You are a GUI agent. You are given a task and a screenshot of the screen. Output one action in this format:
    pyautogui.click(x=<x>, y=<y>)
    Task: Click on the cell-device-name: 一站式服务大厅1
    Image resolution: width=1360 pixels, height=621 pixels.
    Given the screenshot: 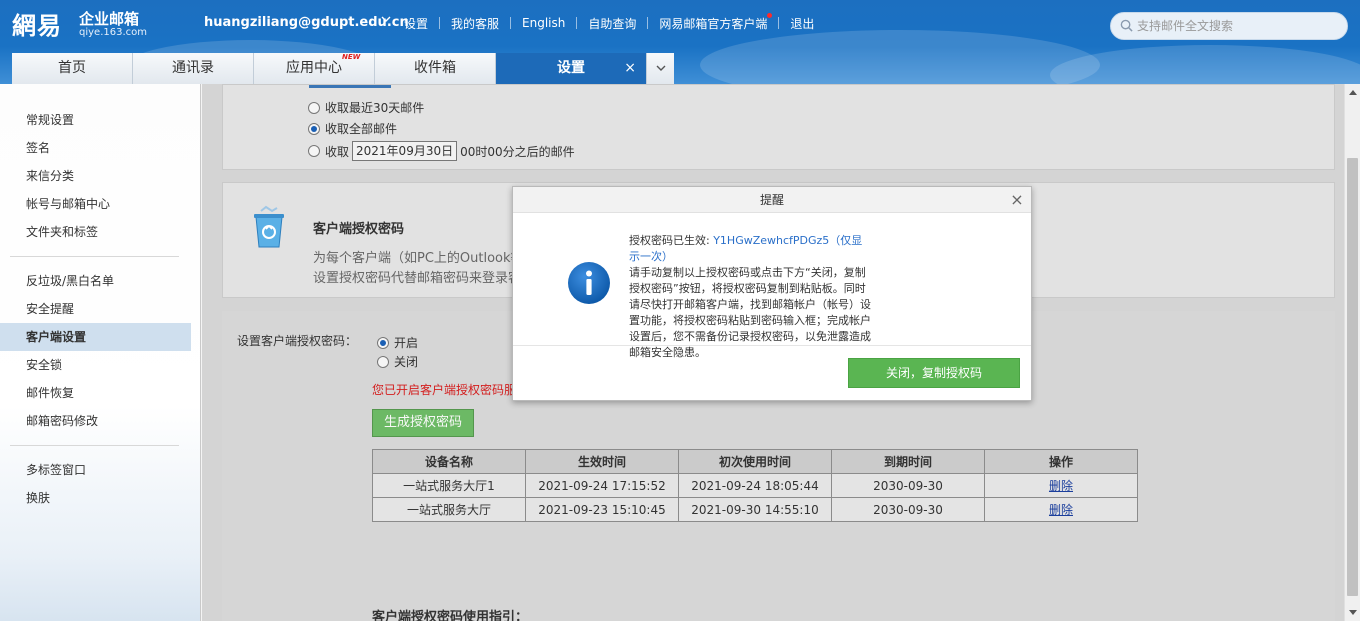 What is the action you would take?
    pyautogui.click(x=449, y=485)
    